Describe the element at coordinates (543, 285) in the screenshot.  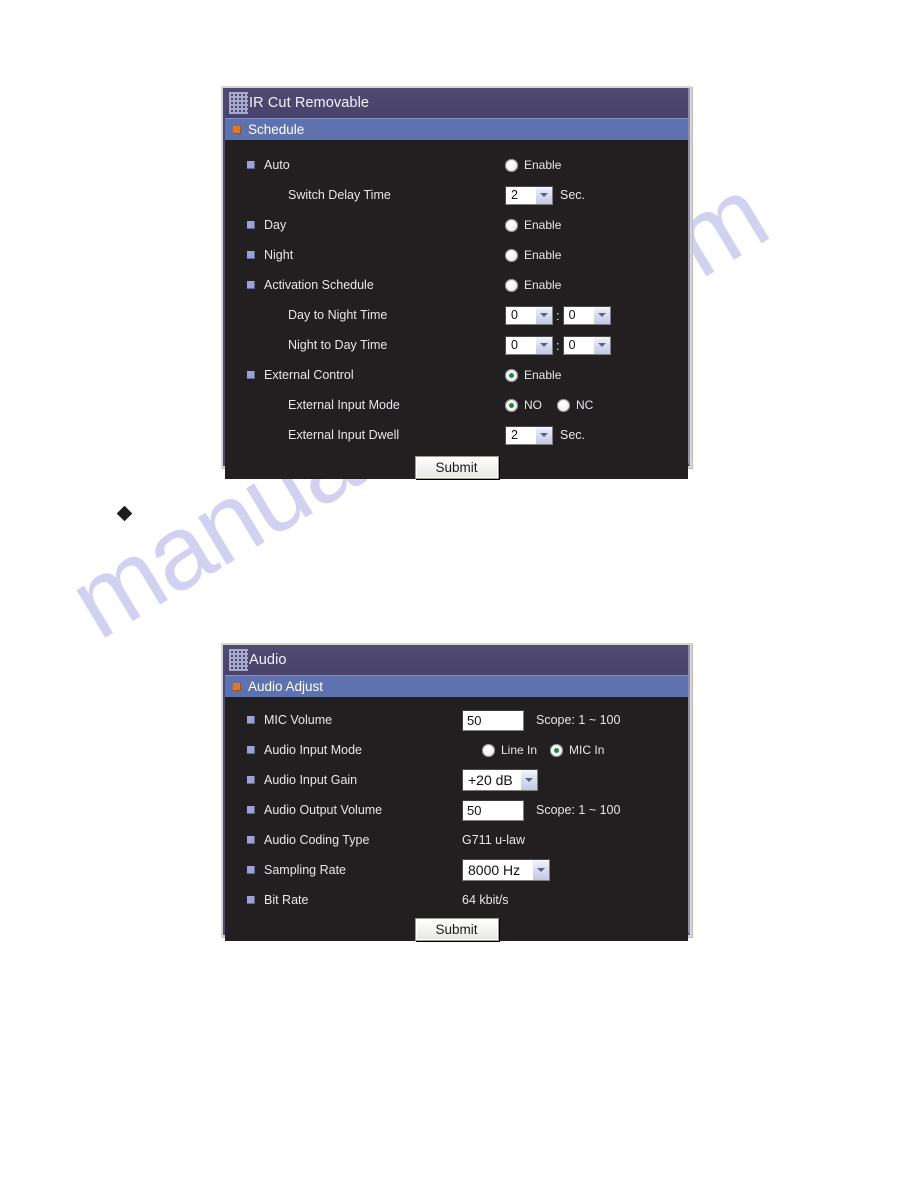
I see `radio-activation-schedule-enable-label: Enable` at that location.